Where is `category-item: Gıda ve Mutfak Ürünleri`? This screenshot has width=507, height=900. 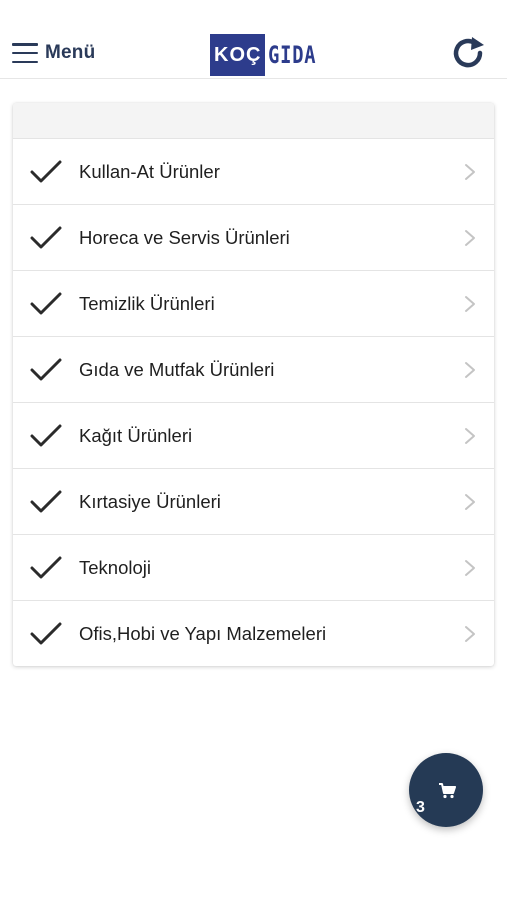 category-item: Gıda ve Mutfak Ürünleri is located at coordinates (253, 369).